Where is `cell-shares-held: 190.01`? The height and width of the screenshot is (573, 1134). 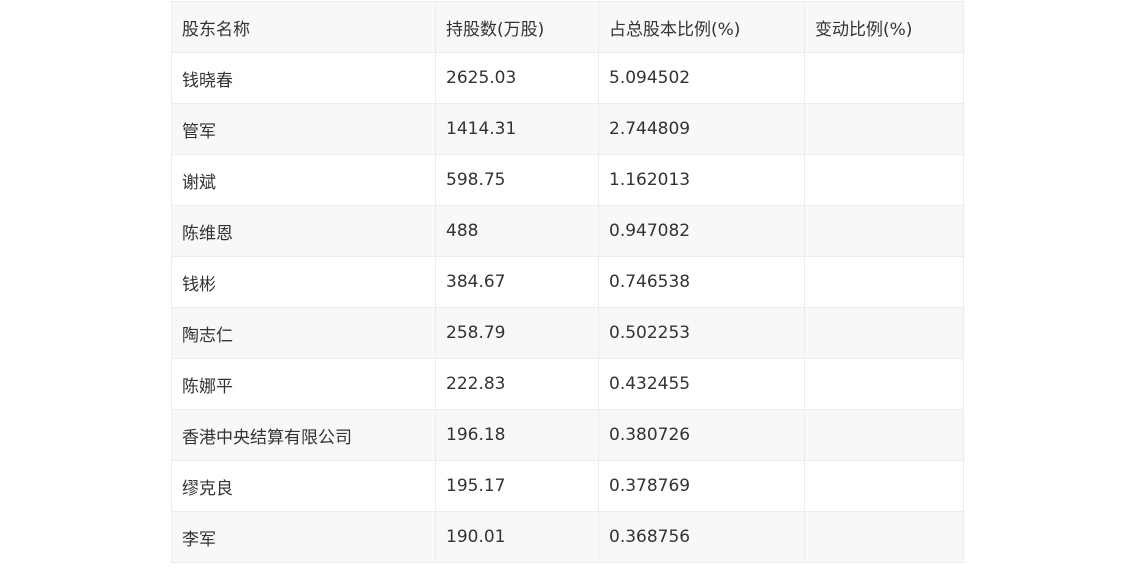
cell-shares-held: 190.01 is located at coordinates (517, 537).